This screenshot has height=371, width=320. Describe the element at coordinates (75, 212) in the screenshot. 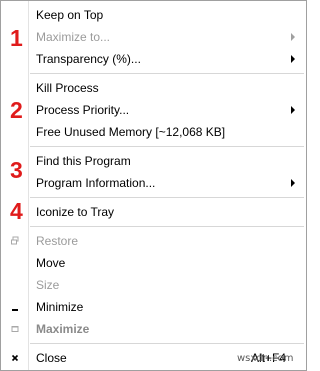

I see `menu-item-label: Iconize to Tray` at that location.